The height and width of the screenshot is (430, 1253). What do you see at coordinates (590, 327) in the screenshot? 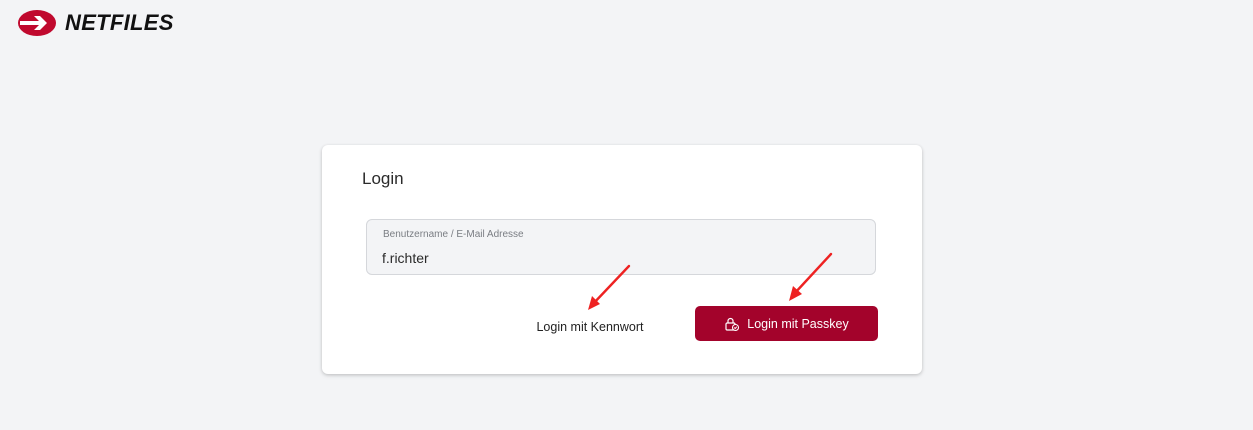
I see `login-with-password-button: Login mit Kennwort` at bounding box center [590, 327].